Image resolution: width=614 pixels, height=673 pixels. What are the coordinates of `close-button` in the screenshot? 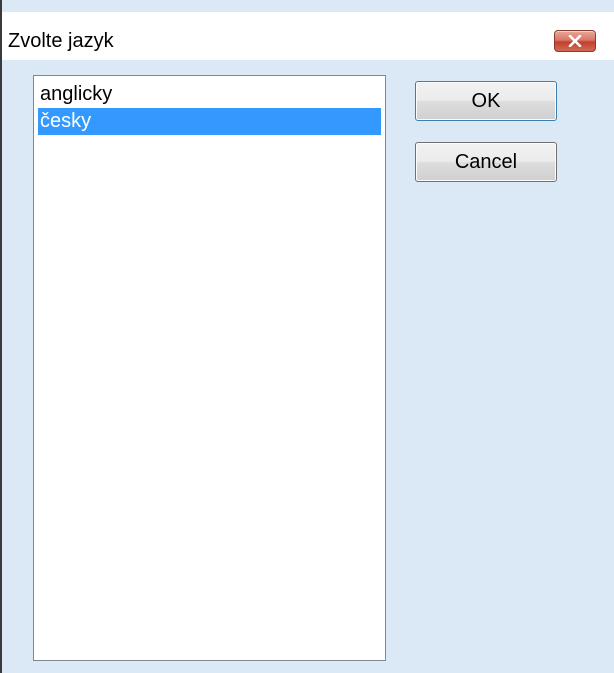 It's located at (575, 41).